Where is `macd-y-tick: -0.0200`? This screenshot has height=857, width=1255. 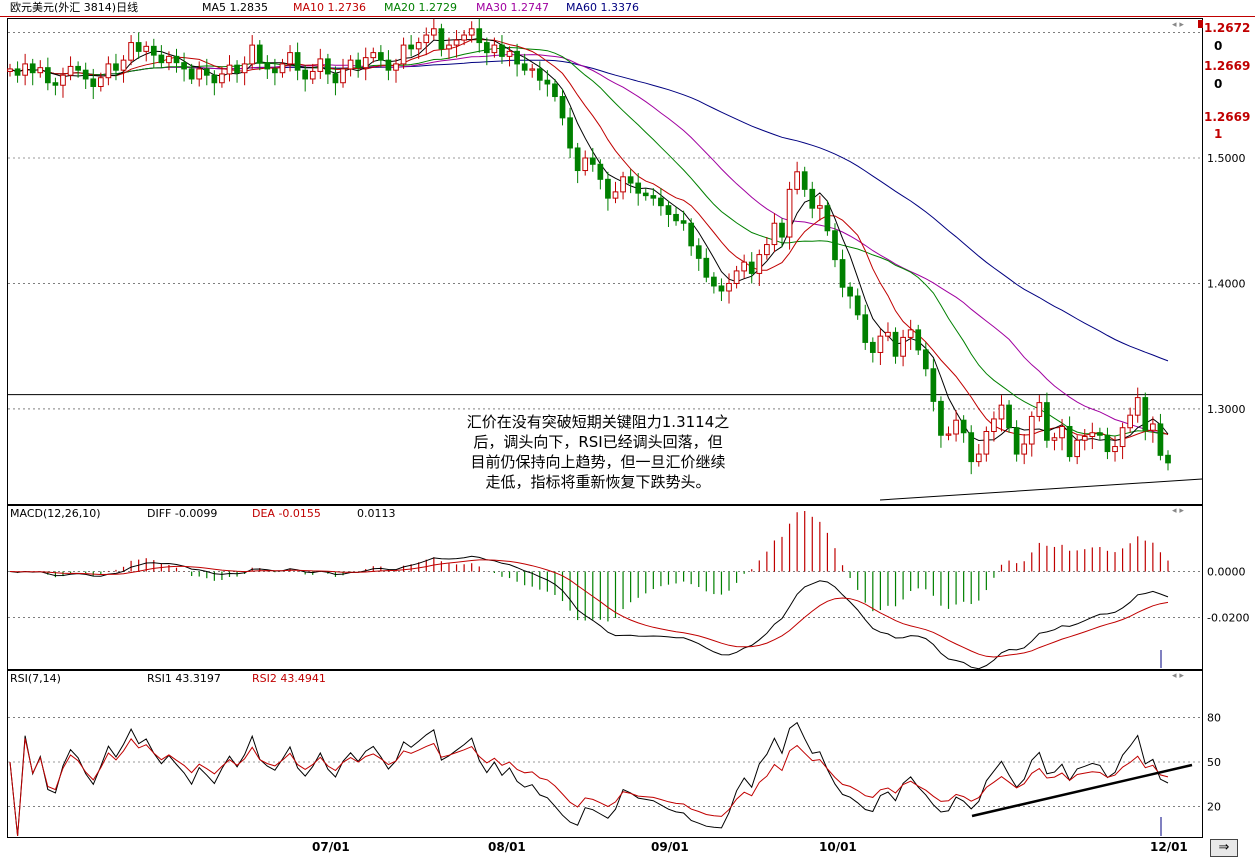 macd-y-tick: -0.0200 is located at coordinates (1228, 617).